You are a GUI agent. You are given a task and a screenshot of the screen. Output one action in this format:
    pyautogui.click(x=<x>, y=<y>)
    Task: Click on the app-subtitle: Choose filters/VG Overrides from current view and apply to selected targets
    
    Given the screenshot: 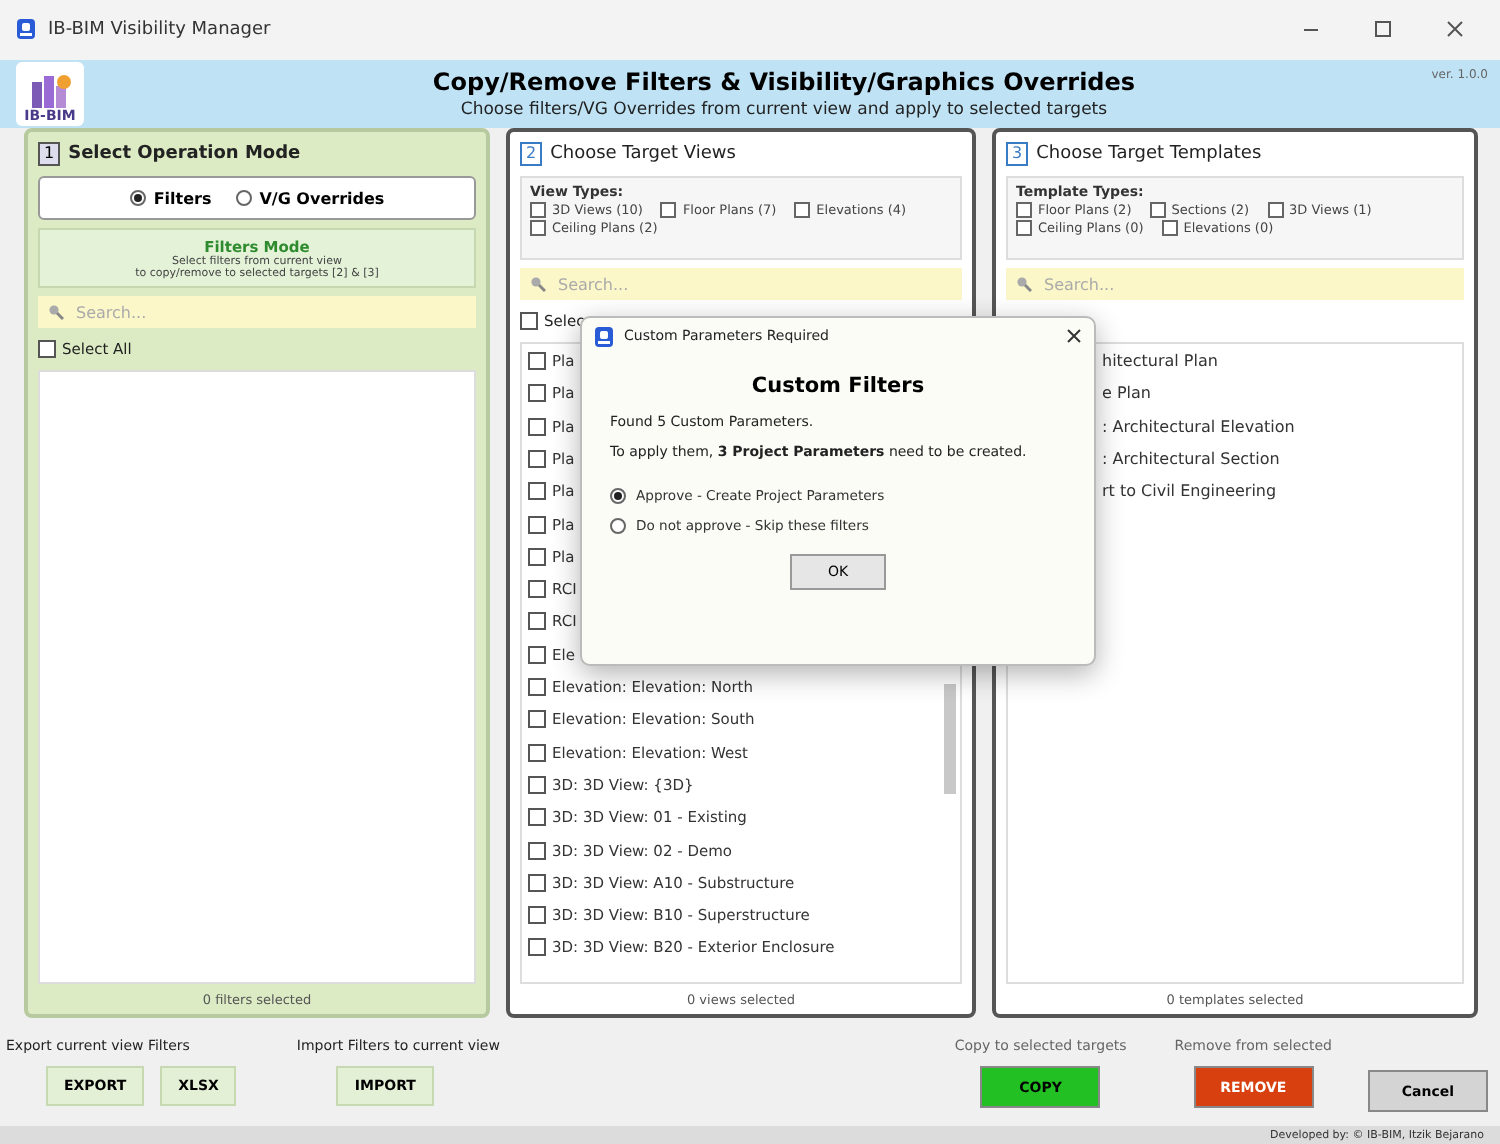 What is the action you would take?
    pyautogui.click(x=784, y=110)
    